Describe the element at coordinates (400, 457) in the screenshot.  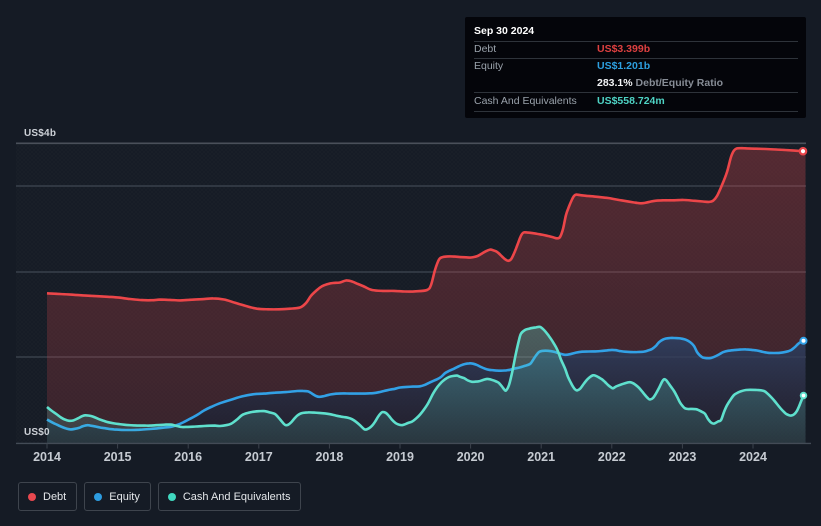
I see `svg-text: 2019` at that location.